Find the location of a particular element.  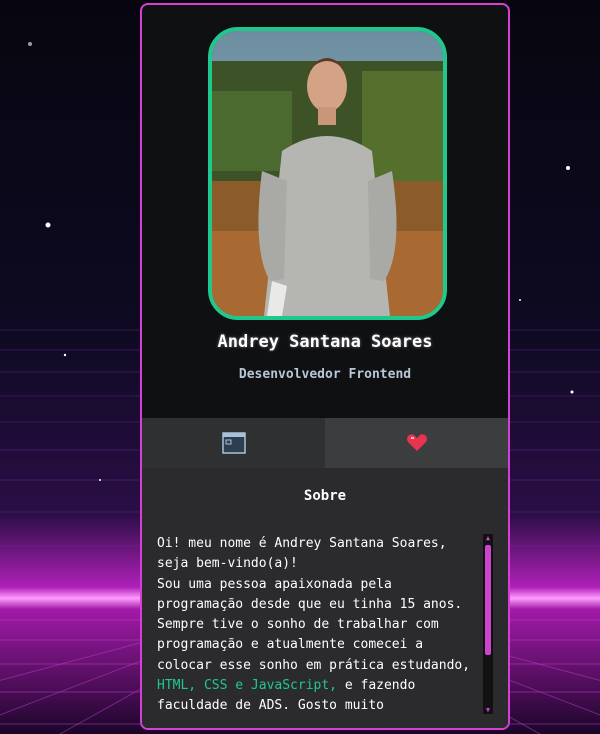

profile-role: Desenvolvedor Frontend is located at coordinates (325, 374).